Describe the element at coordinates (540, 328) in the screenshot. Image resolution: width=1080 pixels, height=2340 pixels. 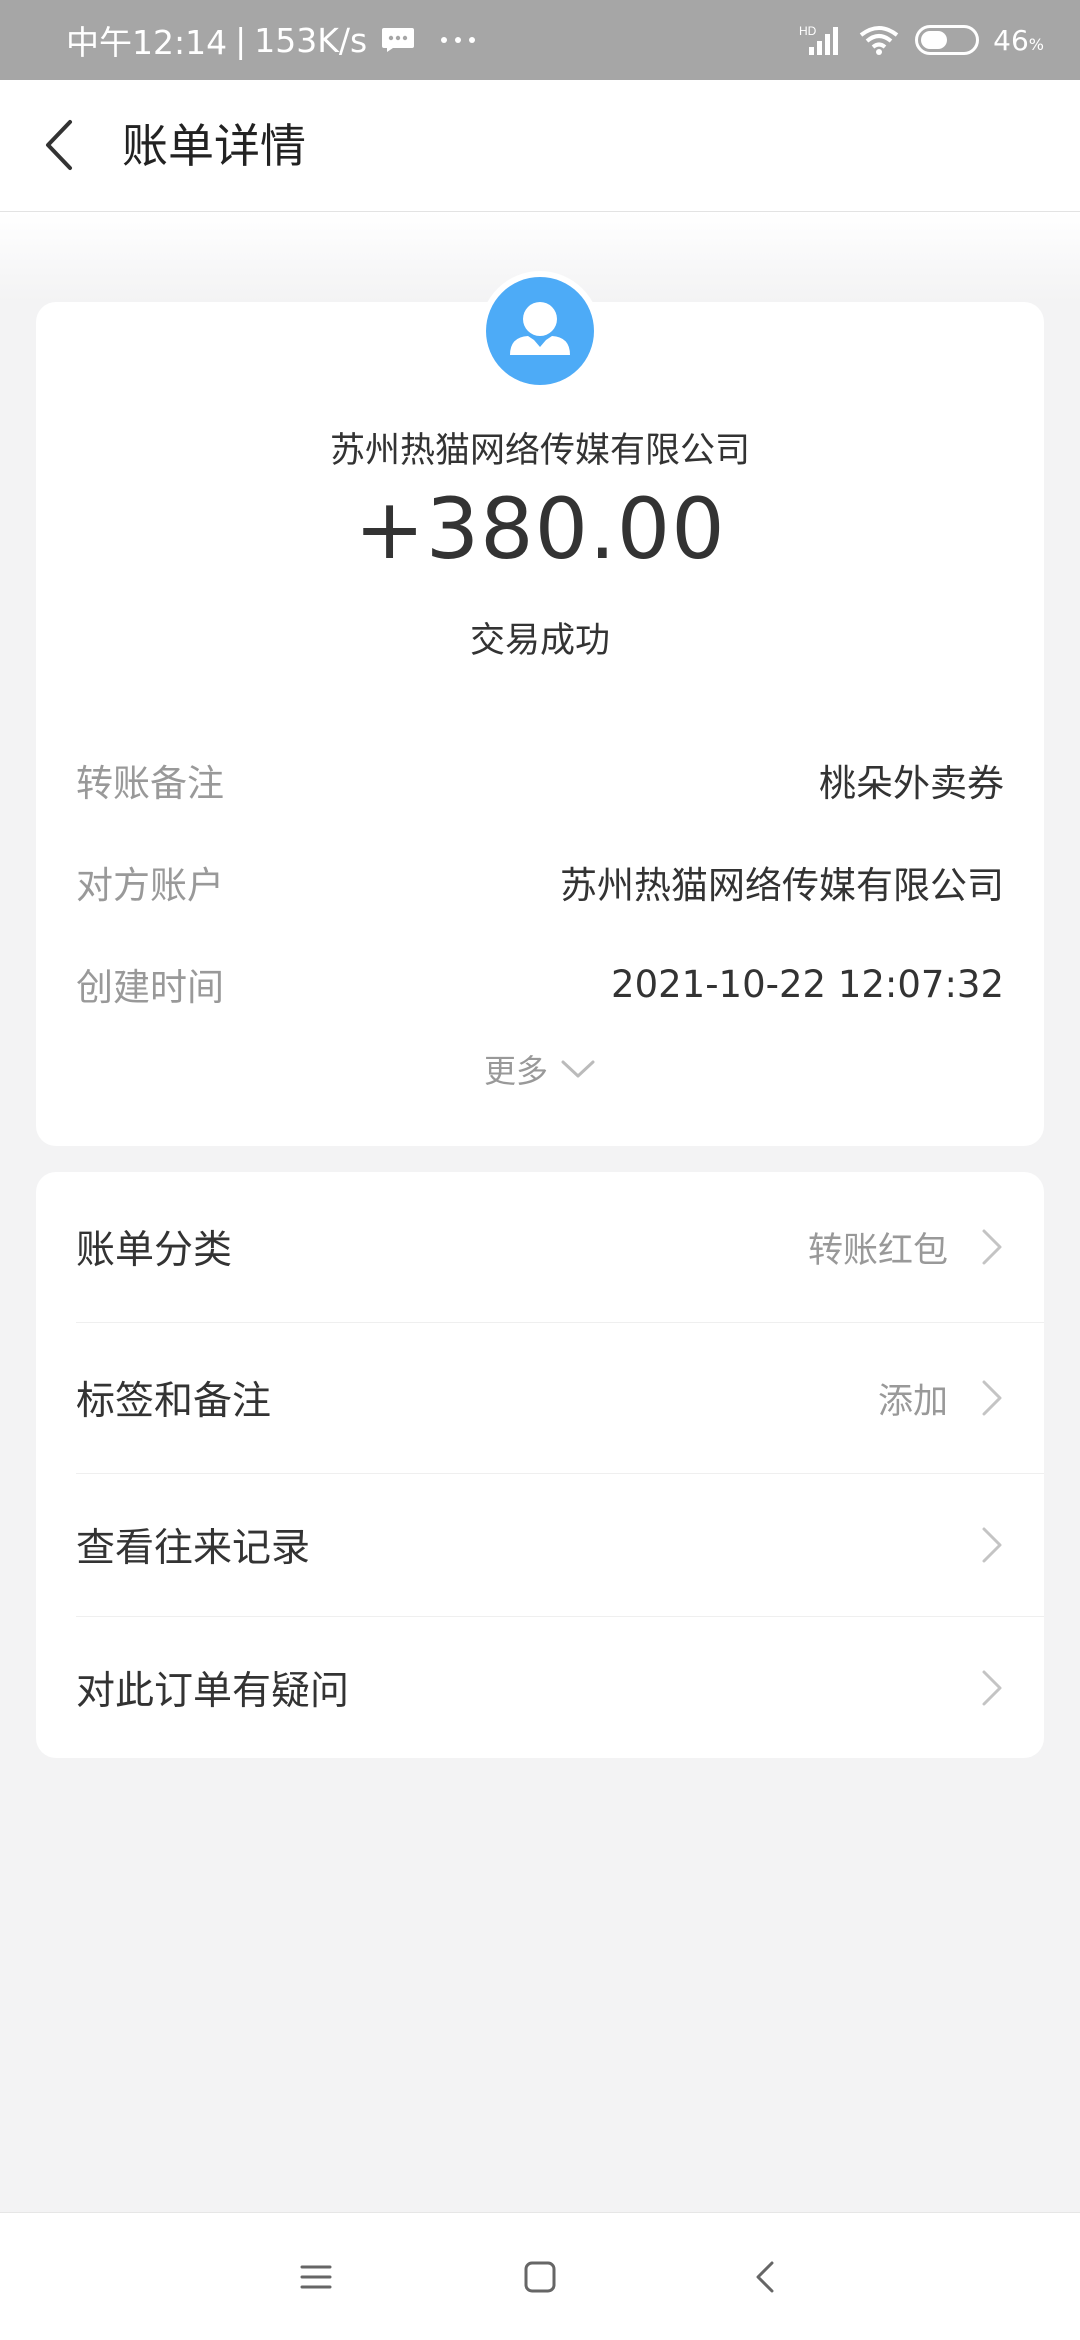
I see `person-icon` at that location.